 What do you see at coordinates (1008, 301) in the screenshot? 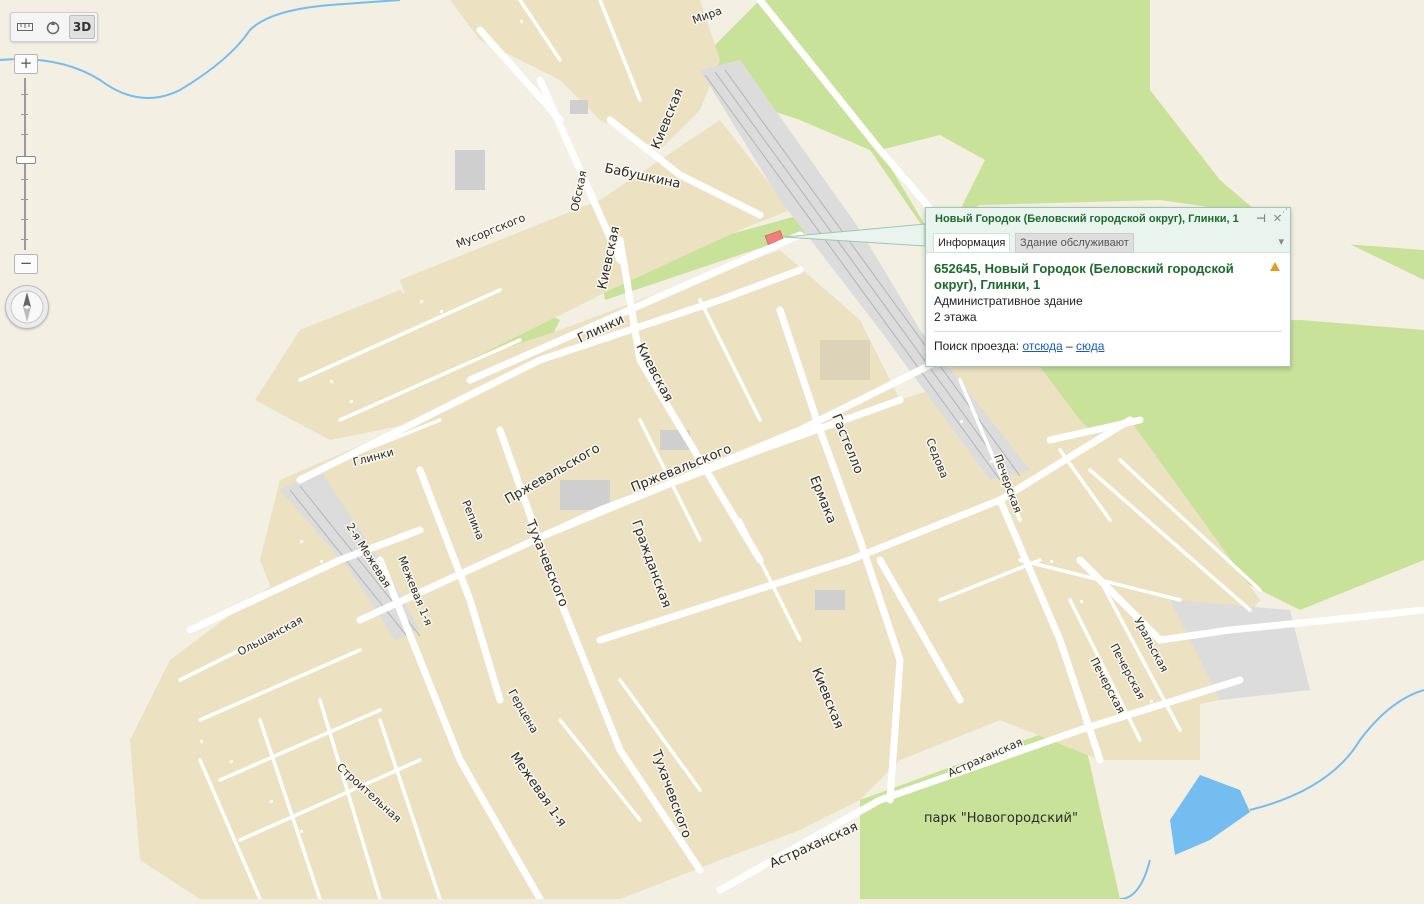
I see `building-type: Административное здание` at bounding box center [1008, 301].